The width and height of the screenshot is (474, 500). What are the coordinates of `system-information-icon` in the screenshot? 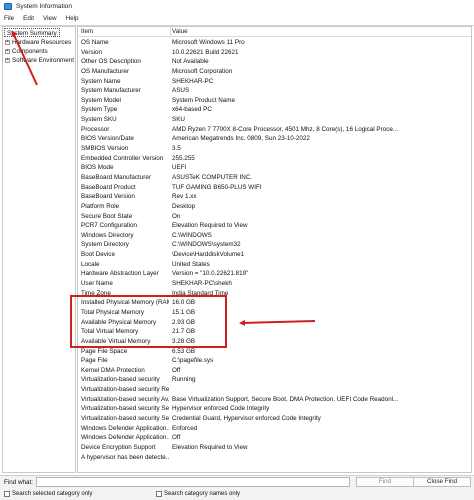 It's located at (8, 6).